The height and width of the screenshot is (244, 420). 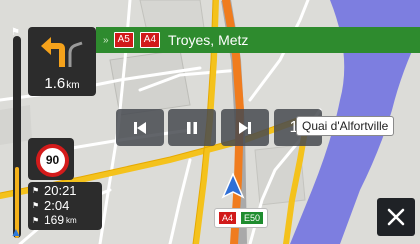 I want to click on current-road-shield-e50: E50, so click(x=252, y=218).